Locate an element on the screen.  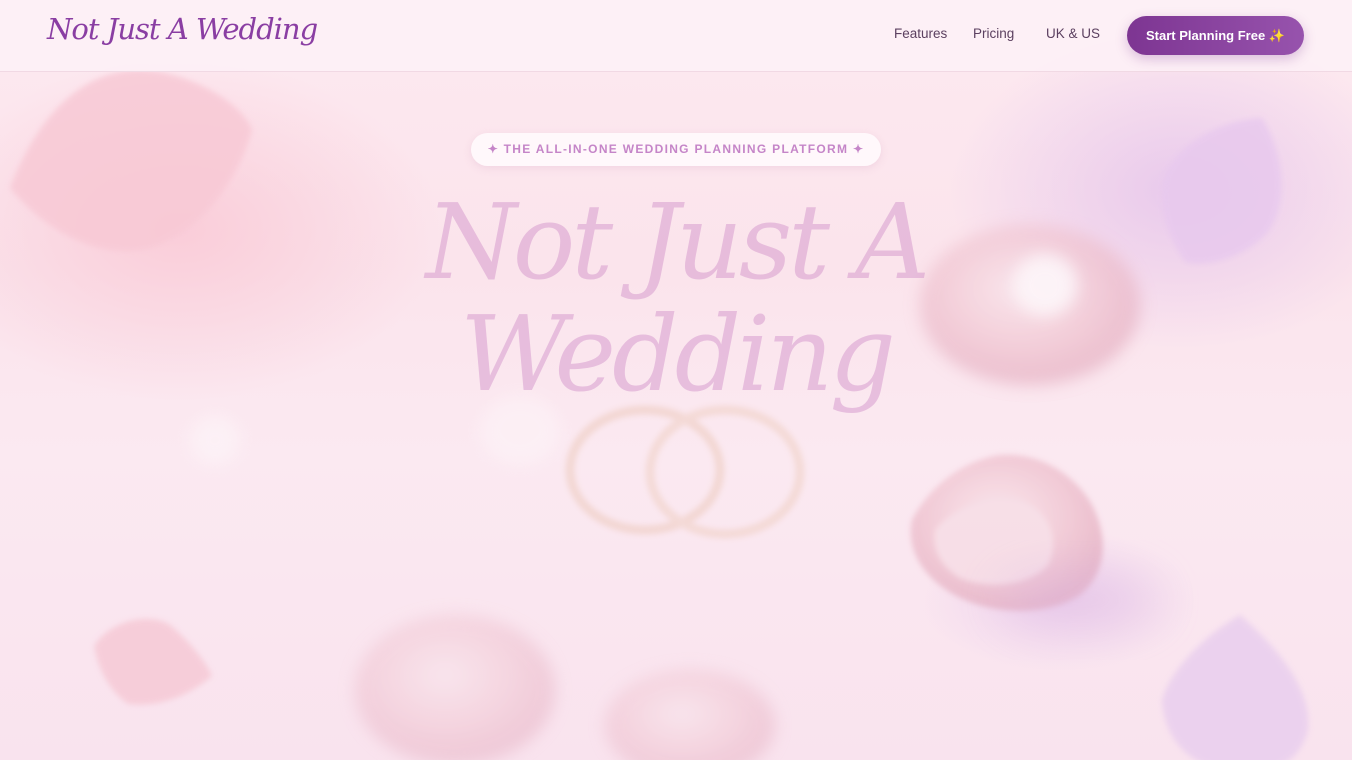
logo: Not Just A Wedding is located at coordinates (182, 29).